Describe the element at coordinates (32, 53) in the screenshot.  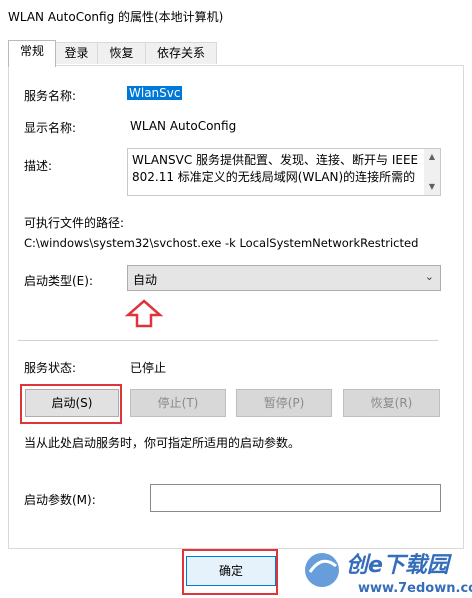
I see `tab-general: 常规` at that location.